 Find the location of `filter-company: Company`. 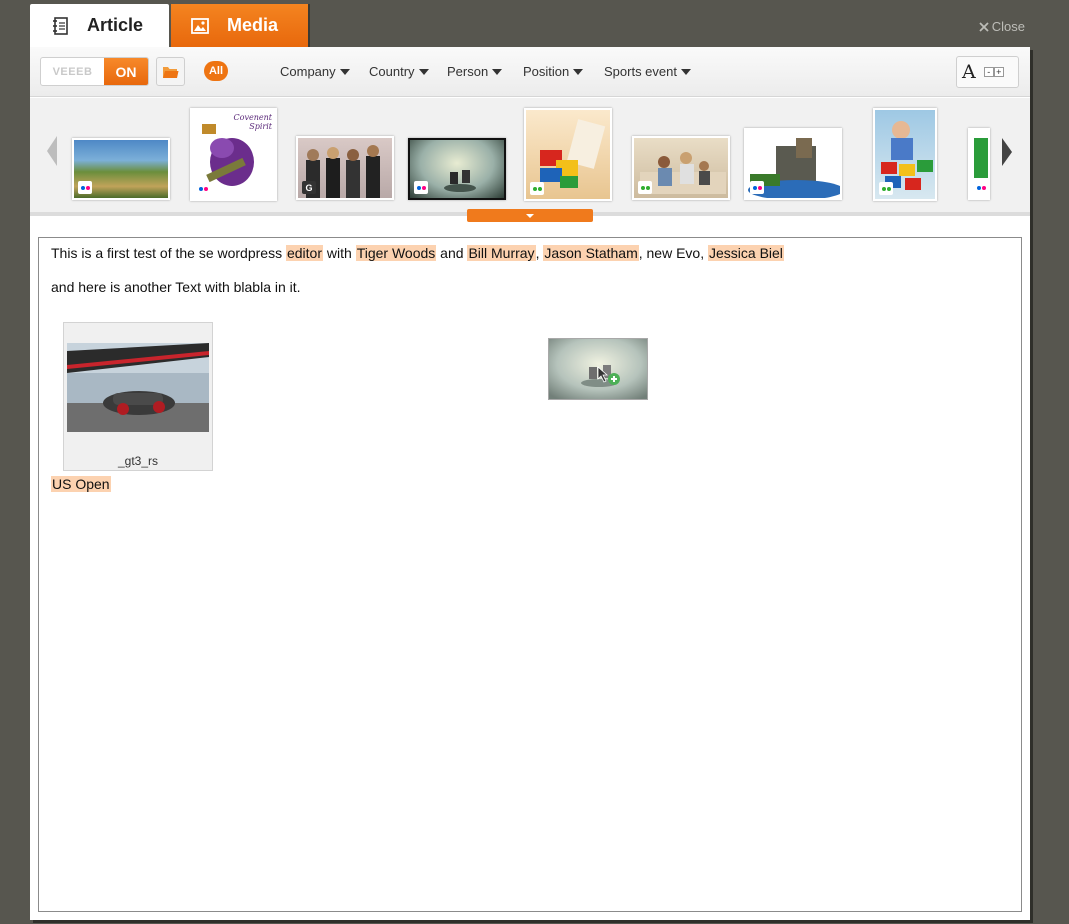

filter-company: Company is located at coordinates (315, 71).